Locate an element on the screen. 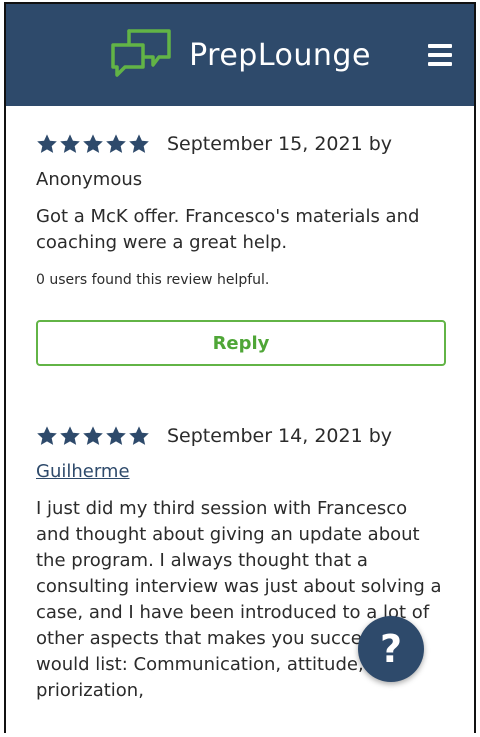  reply-button: Reply is located at coordinates (241, 343).